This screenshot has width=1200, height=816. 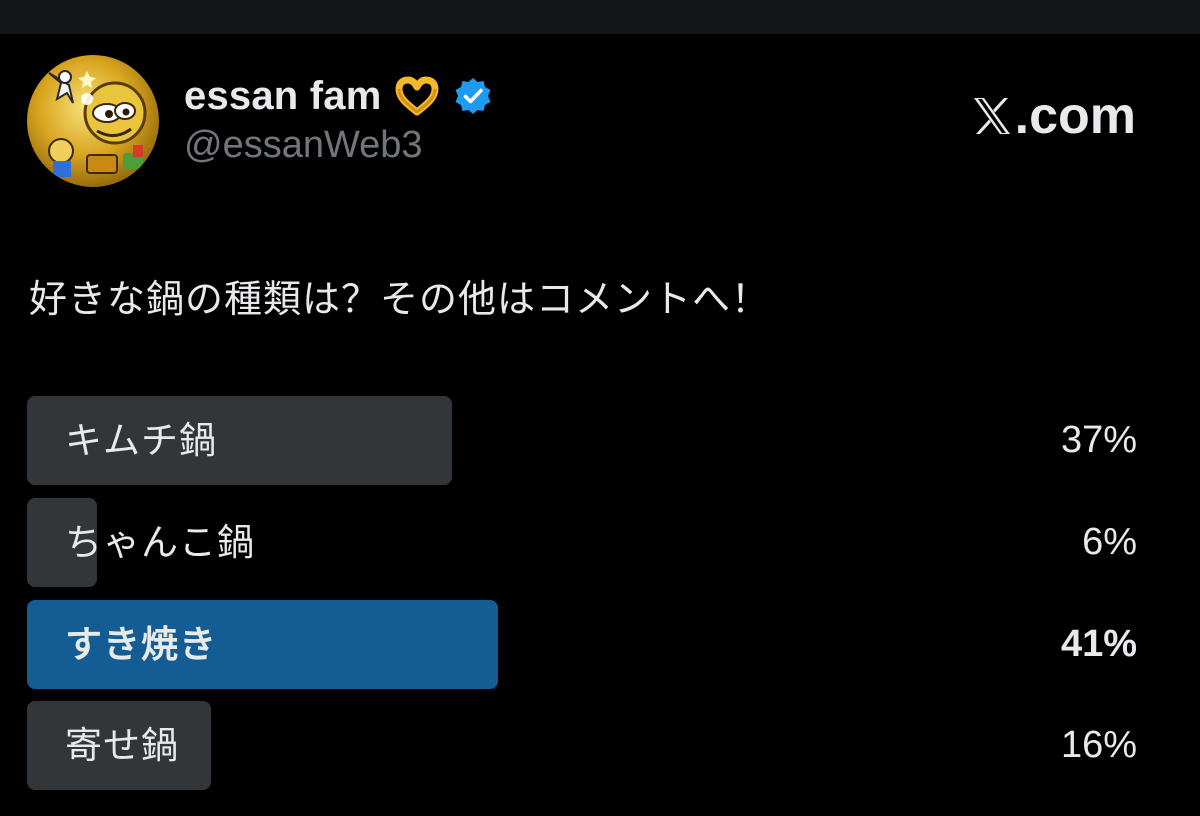 I want to click on poll-option-1: ちゃんこ鍋 6%, so click(x=582, y=542).